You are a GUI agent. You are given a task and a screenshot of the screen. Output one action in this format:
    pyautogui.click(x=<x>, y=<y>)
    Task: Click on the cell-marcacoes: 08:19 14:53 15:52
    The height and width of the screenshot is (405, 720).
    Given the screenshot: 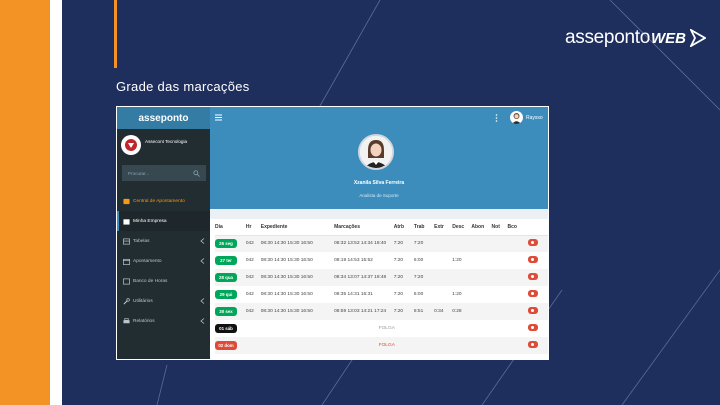 What is the action you would take?
    pyautogui.click(x=353, y=260)
    